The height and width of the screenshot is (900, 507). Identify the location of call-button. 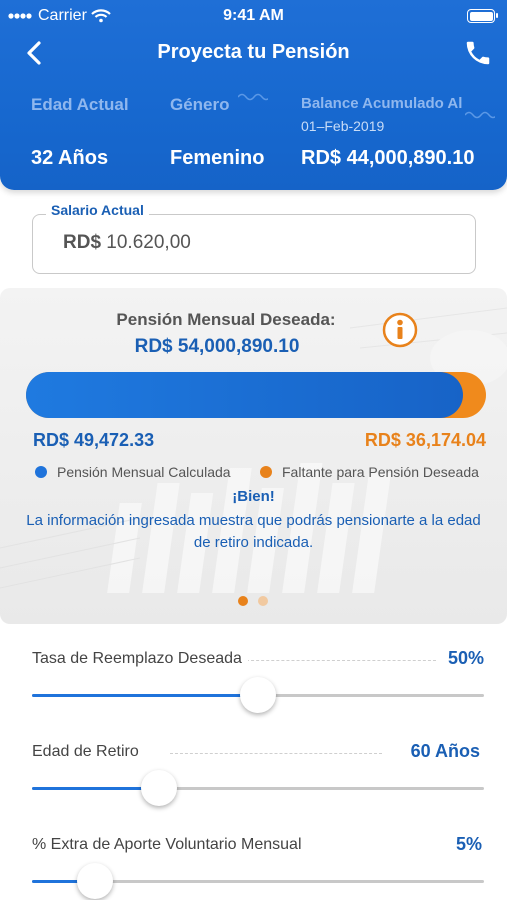
(478, 53).